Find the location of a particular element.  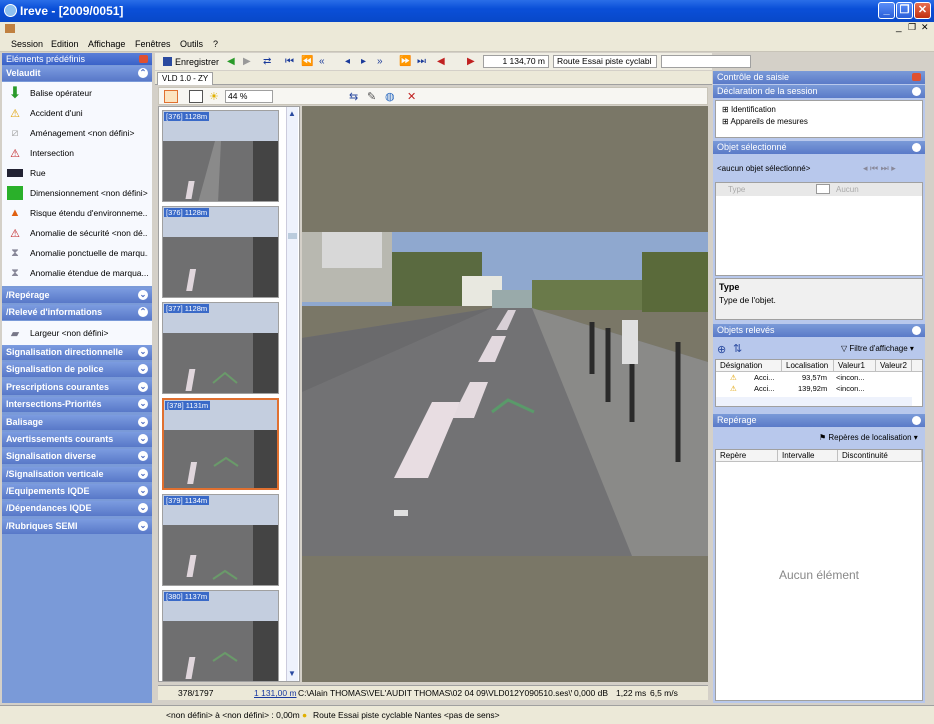

property-row: Type Aucun is located at coordinates (819, 189).